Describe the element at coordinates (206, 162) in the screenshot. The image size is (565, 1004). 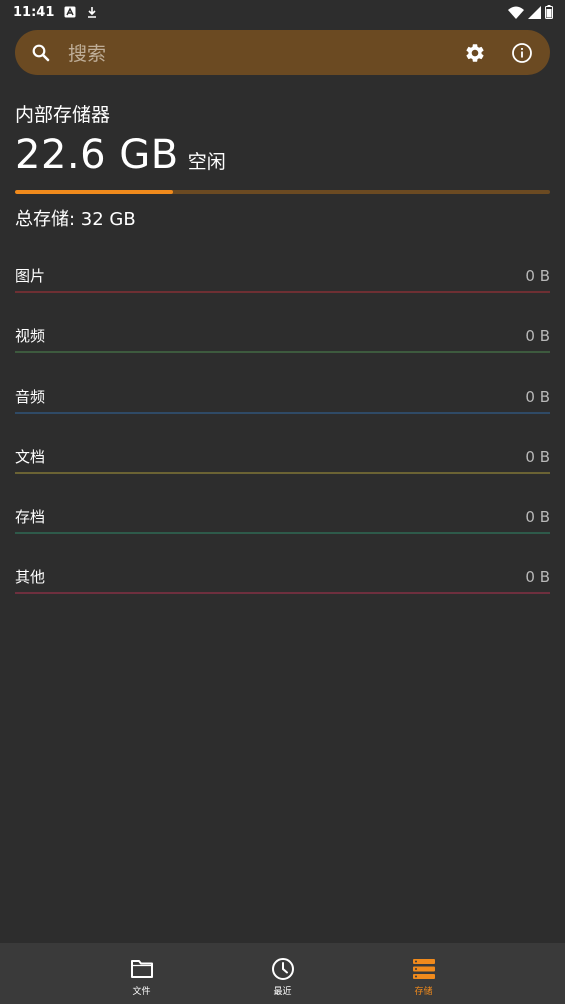
I see `free-space-label: 空闲` at that location.